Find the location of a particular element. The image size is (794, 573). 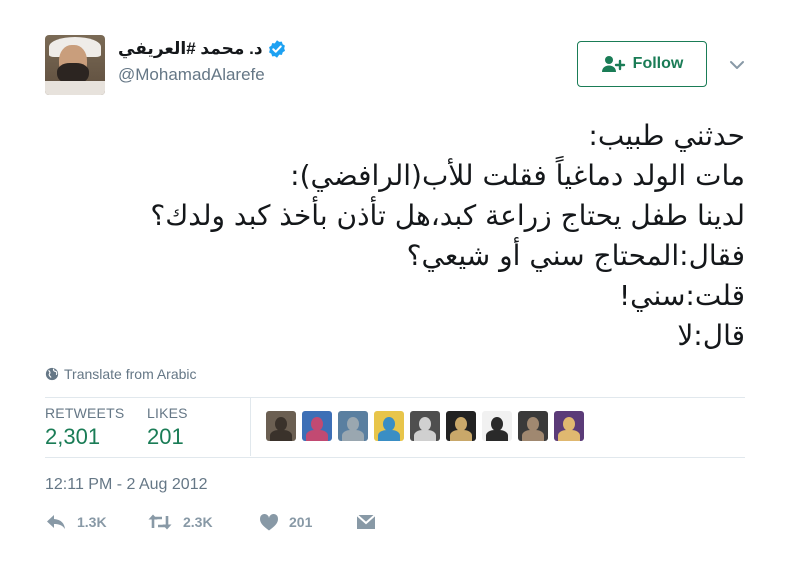

direct-message-action is located at coordinates (366, 522).